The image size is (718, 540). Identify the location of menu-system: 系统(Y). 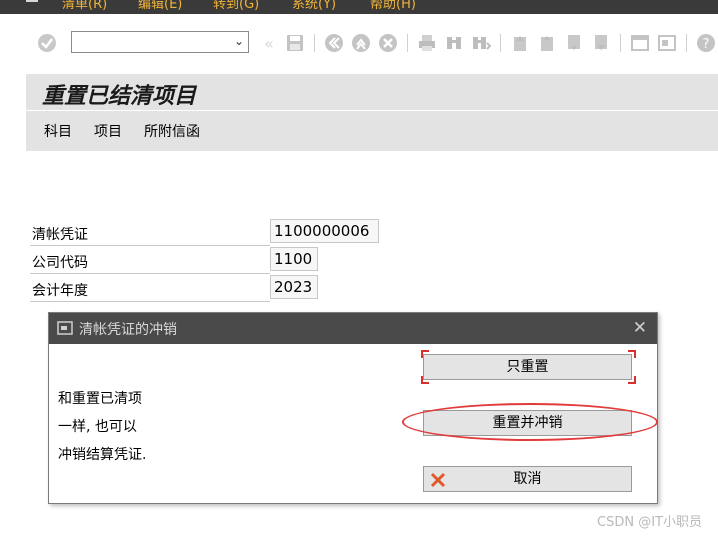
(314, 6).